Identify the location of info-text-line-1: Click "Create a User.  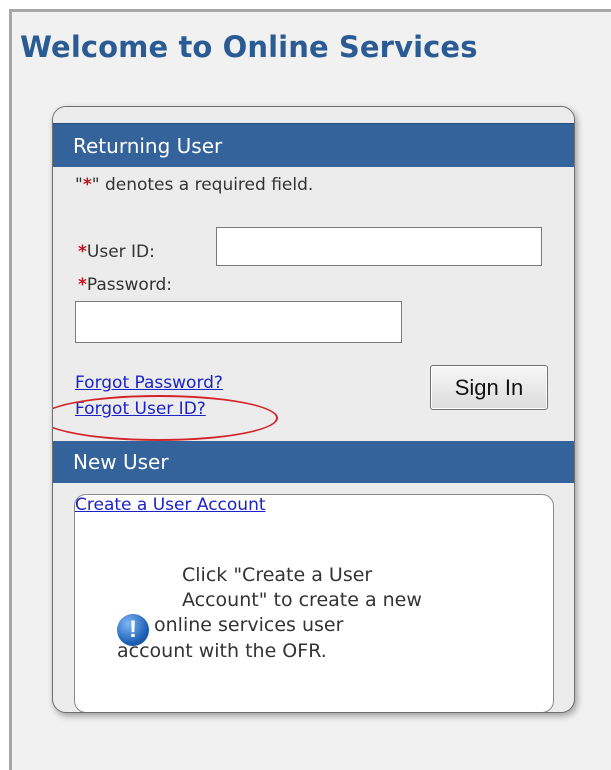
(277, 575).